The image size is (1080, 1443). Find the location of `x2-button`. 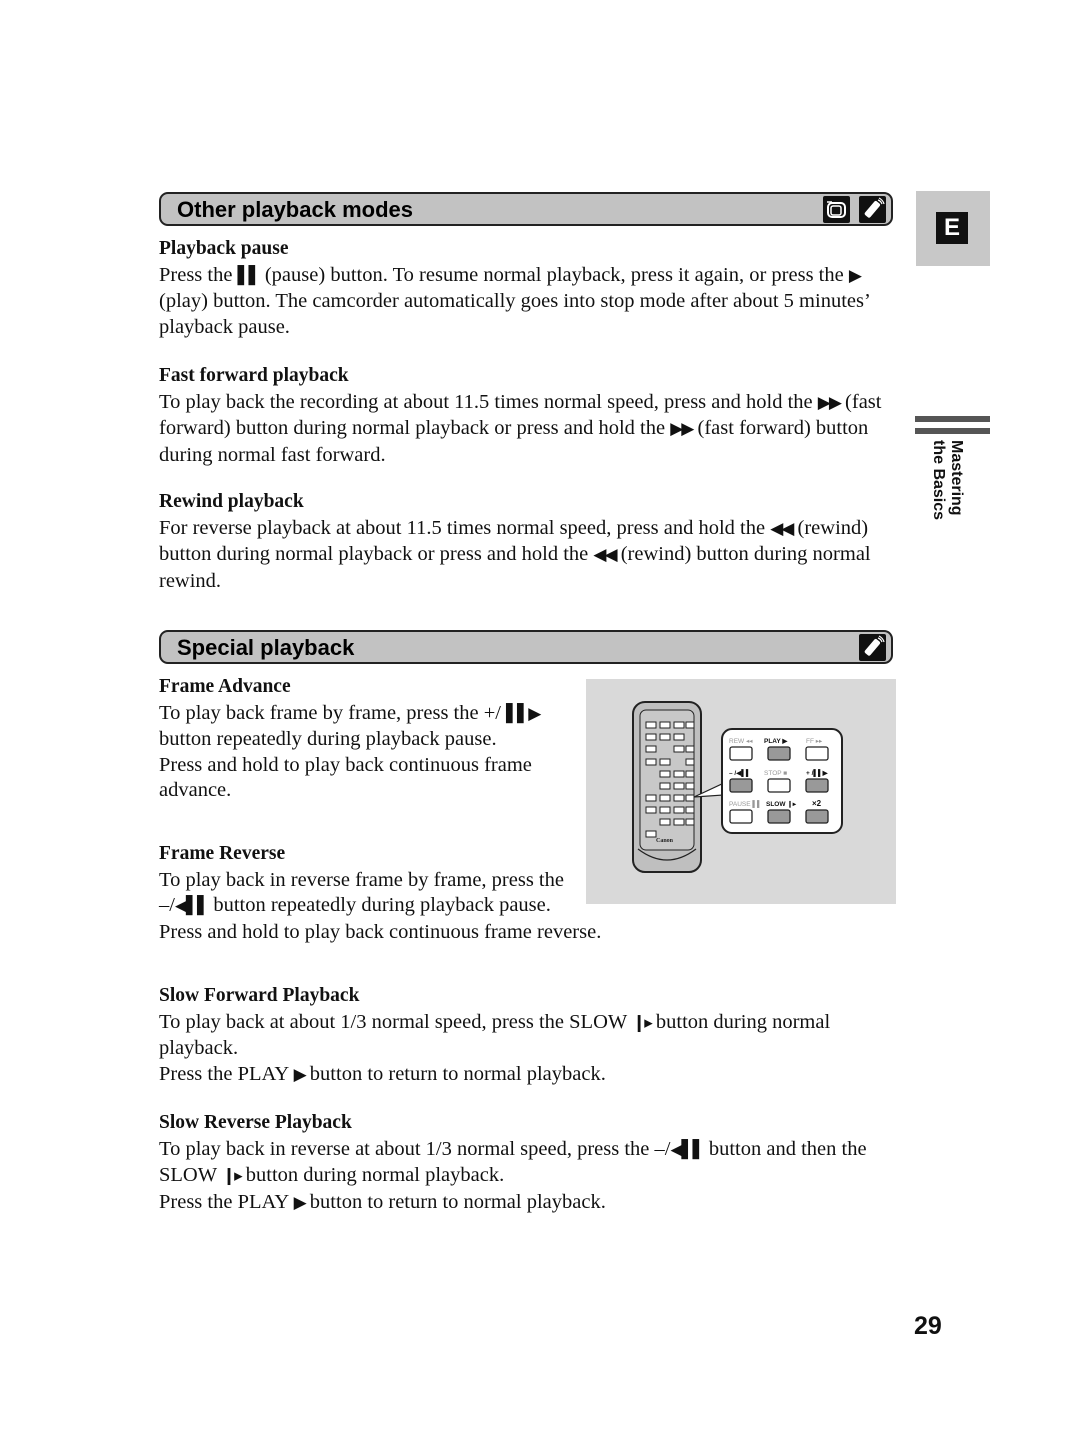

x2-button is located at coordinates (817, 816).